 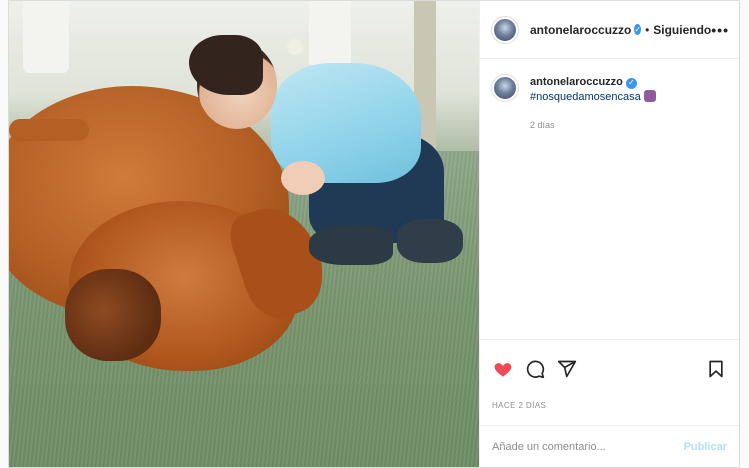 I want to click on ellipsis-icon: •••, so click(x=720, y=30).